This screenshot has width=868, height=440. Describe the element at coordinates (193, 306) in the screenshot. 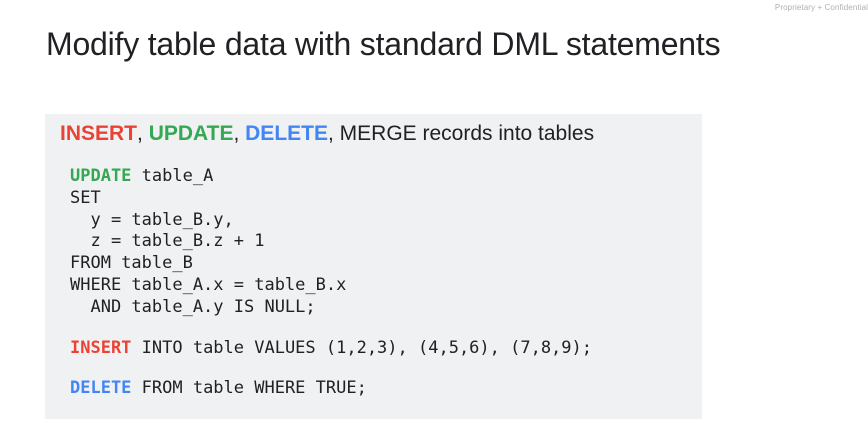

I see `code-line: AND table_A.y IS NULL;` at that location.